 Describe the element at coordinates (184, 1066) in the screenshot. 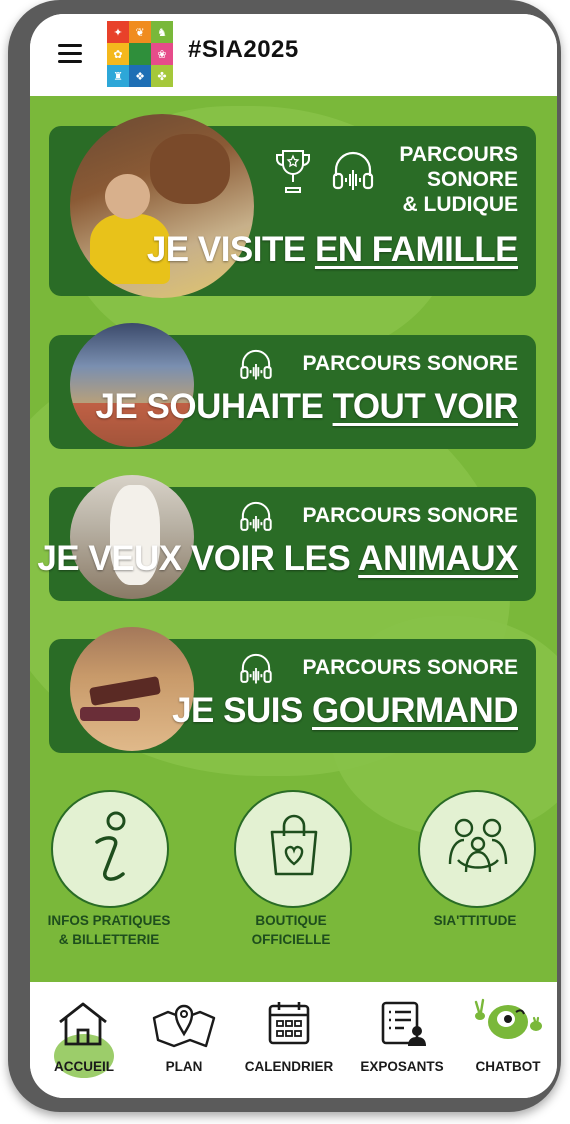

I see `nav-plan-label: PLAN` at that location.